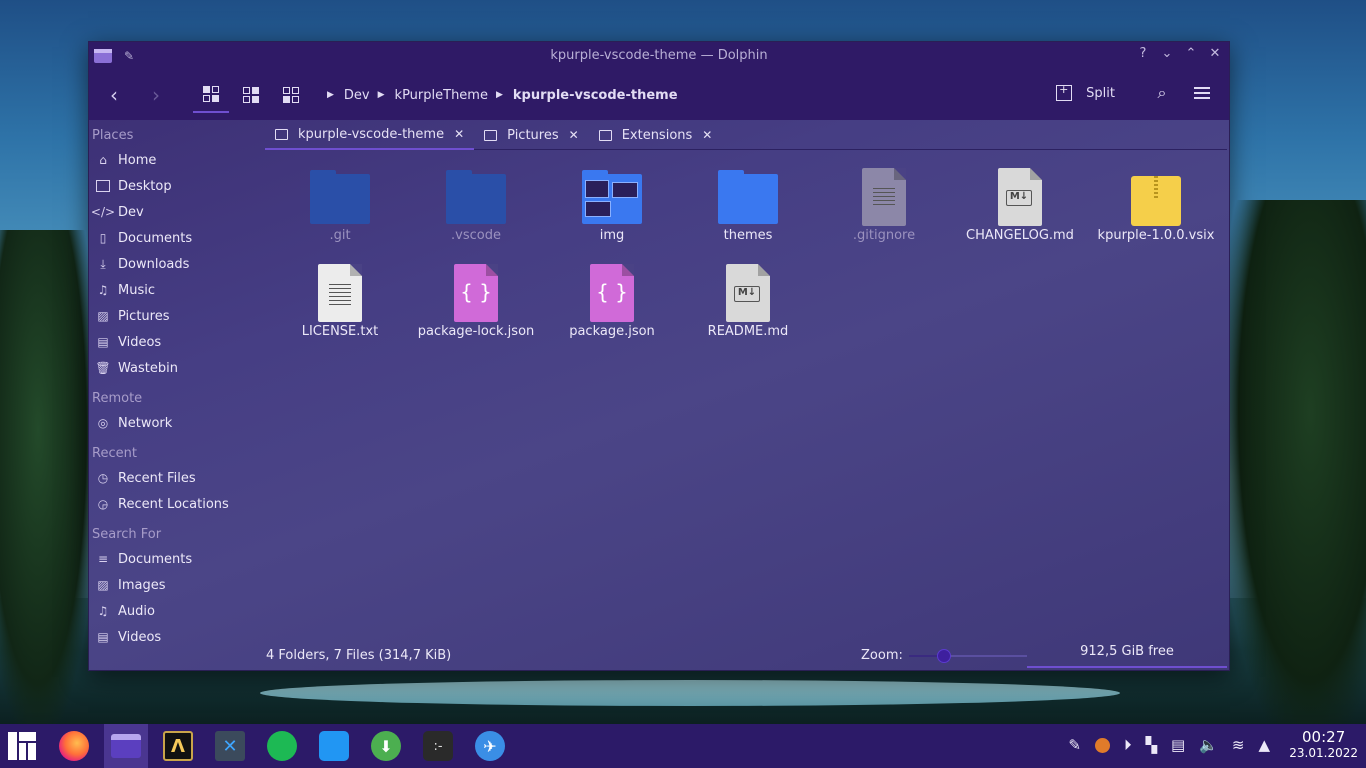  I want to click on video-icon: ▤, so click(103, 342).